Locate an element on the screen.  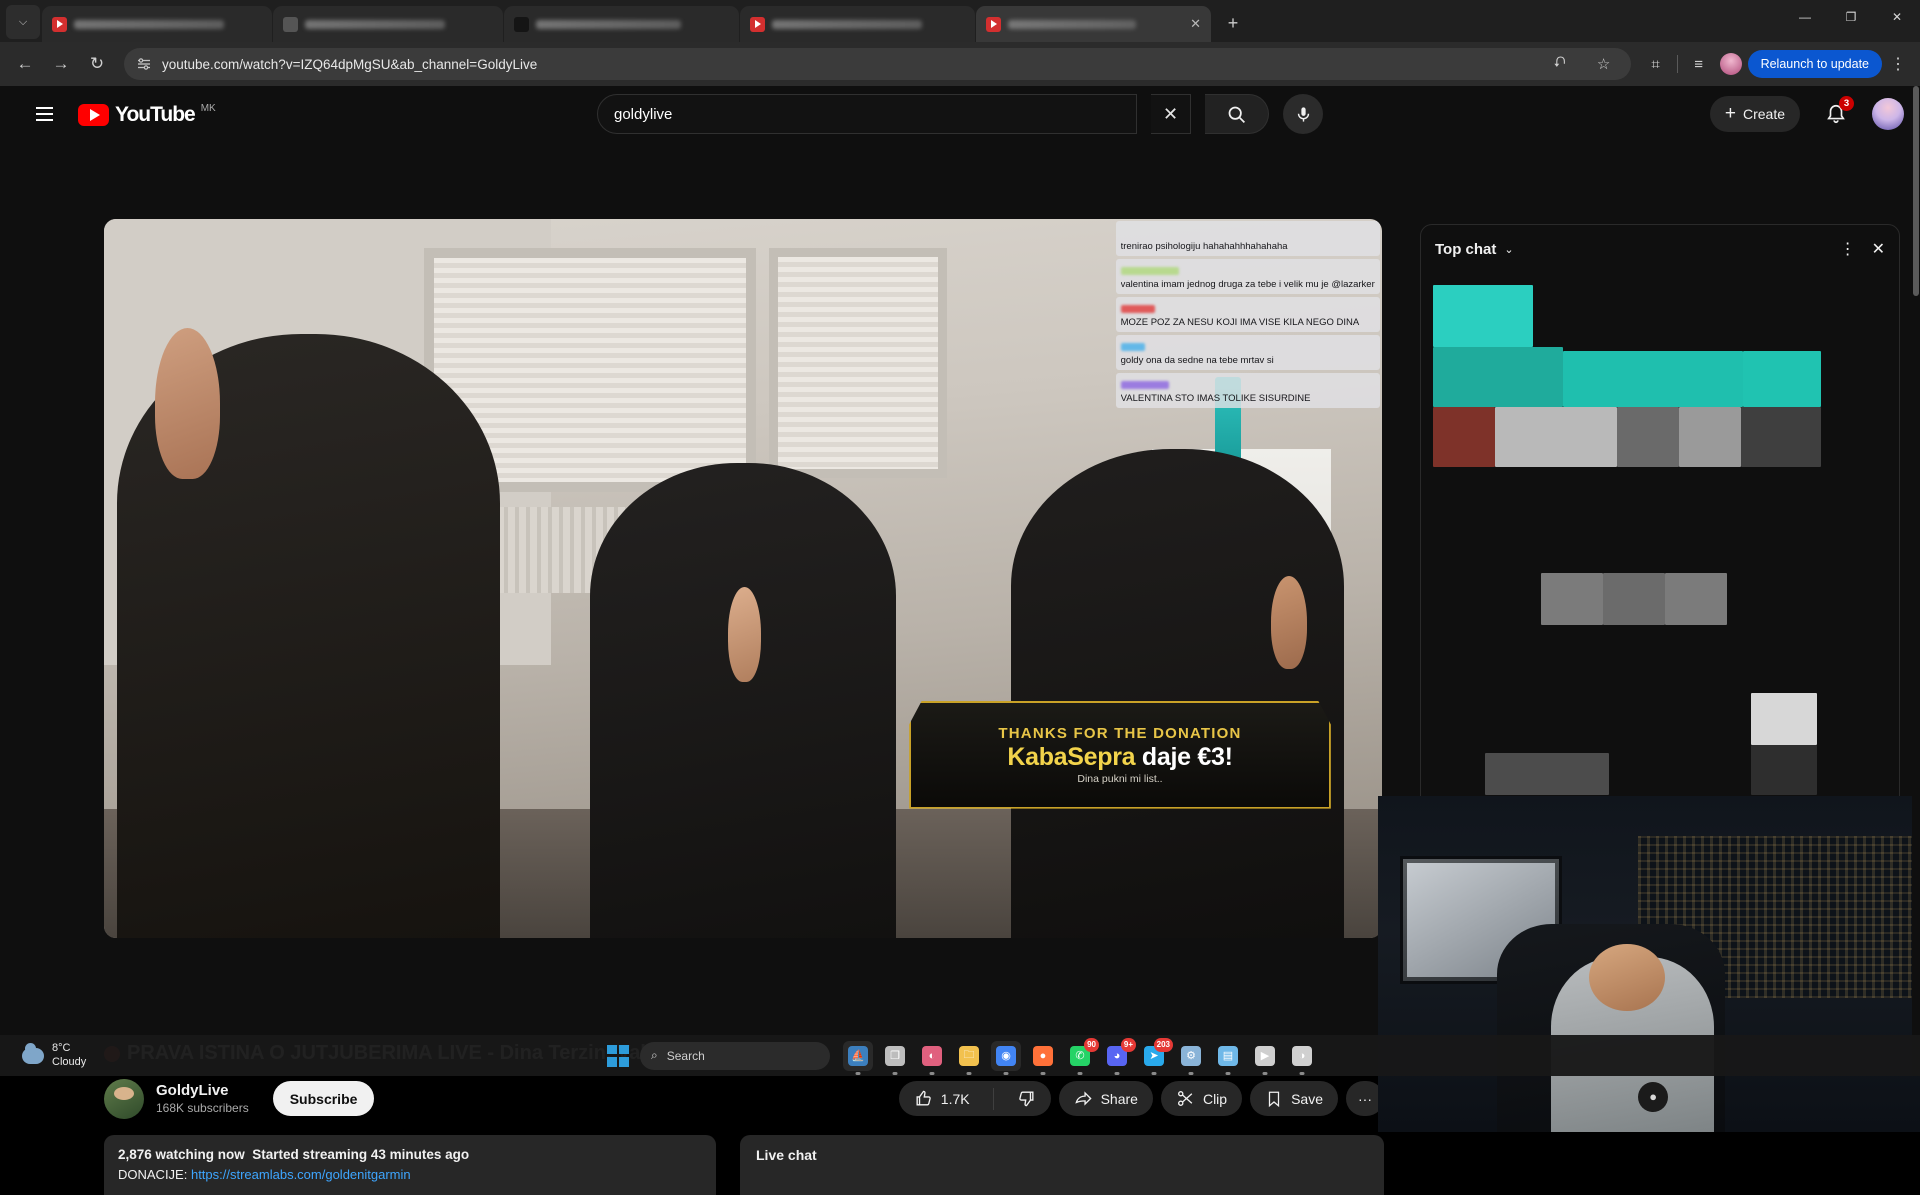
subscribe-button: Subscribe is located at coordinates (324, 1098).